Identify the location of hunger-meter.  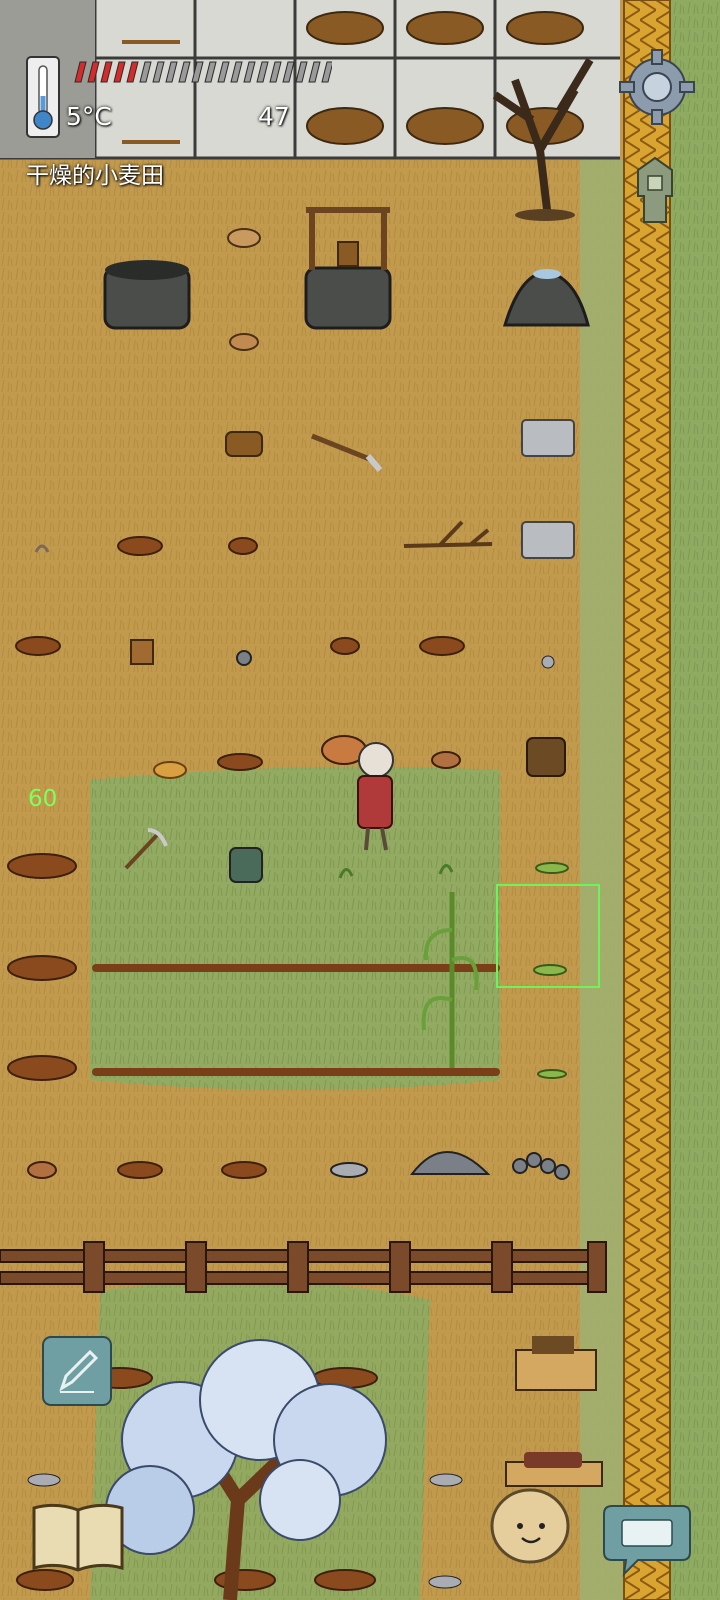
(203, 72).